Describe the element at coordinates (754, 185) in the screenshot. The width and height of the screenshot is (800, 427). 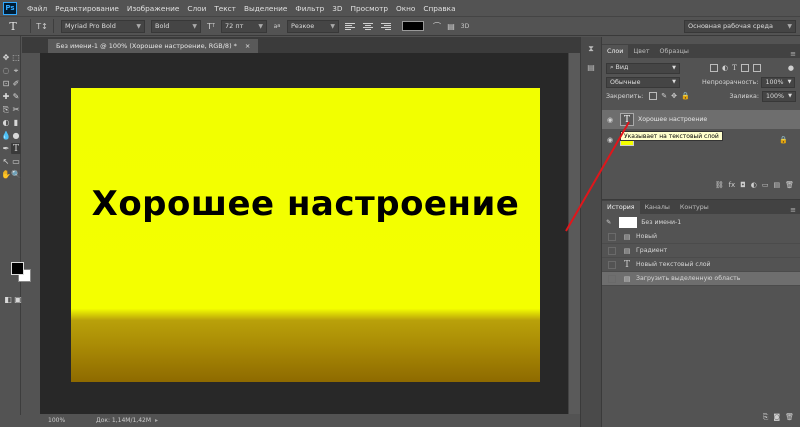
I see `adjustment-layer-icon: ◐` at that location.